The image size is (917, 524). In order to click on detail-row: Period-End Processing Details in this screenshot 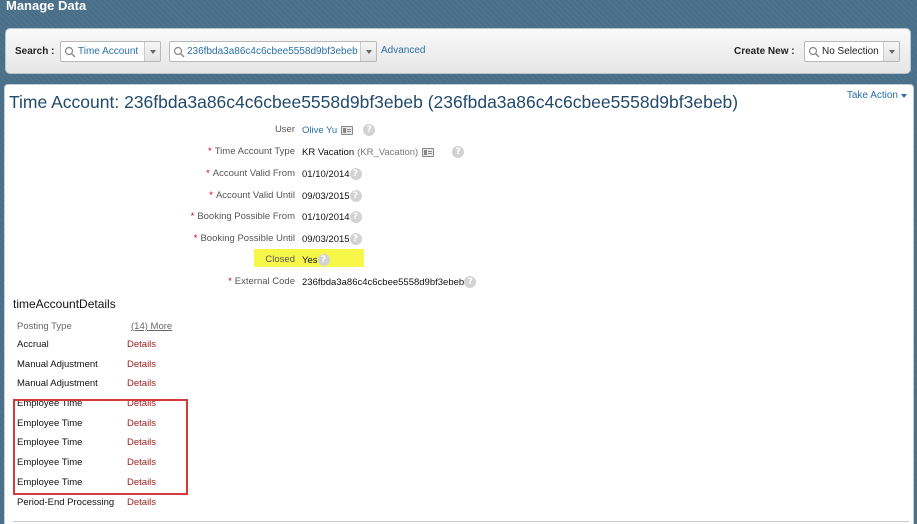, I will do `click(97, 504)`.